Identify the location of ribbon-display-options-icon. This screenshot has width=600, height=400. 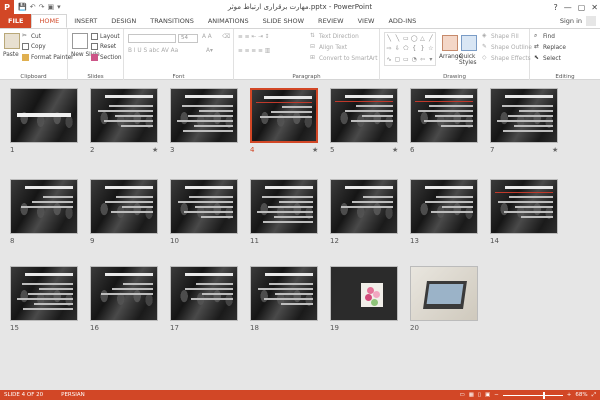
(591, 21).